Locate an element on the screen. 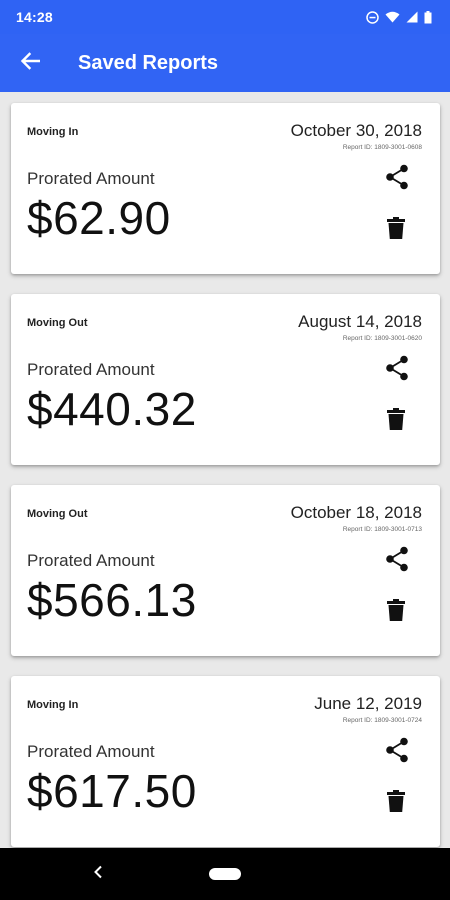  report-date: August 14, 2018 is located at coordinates (360, 321).